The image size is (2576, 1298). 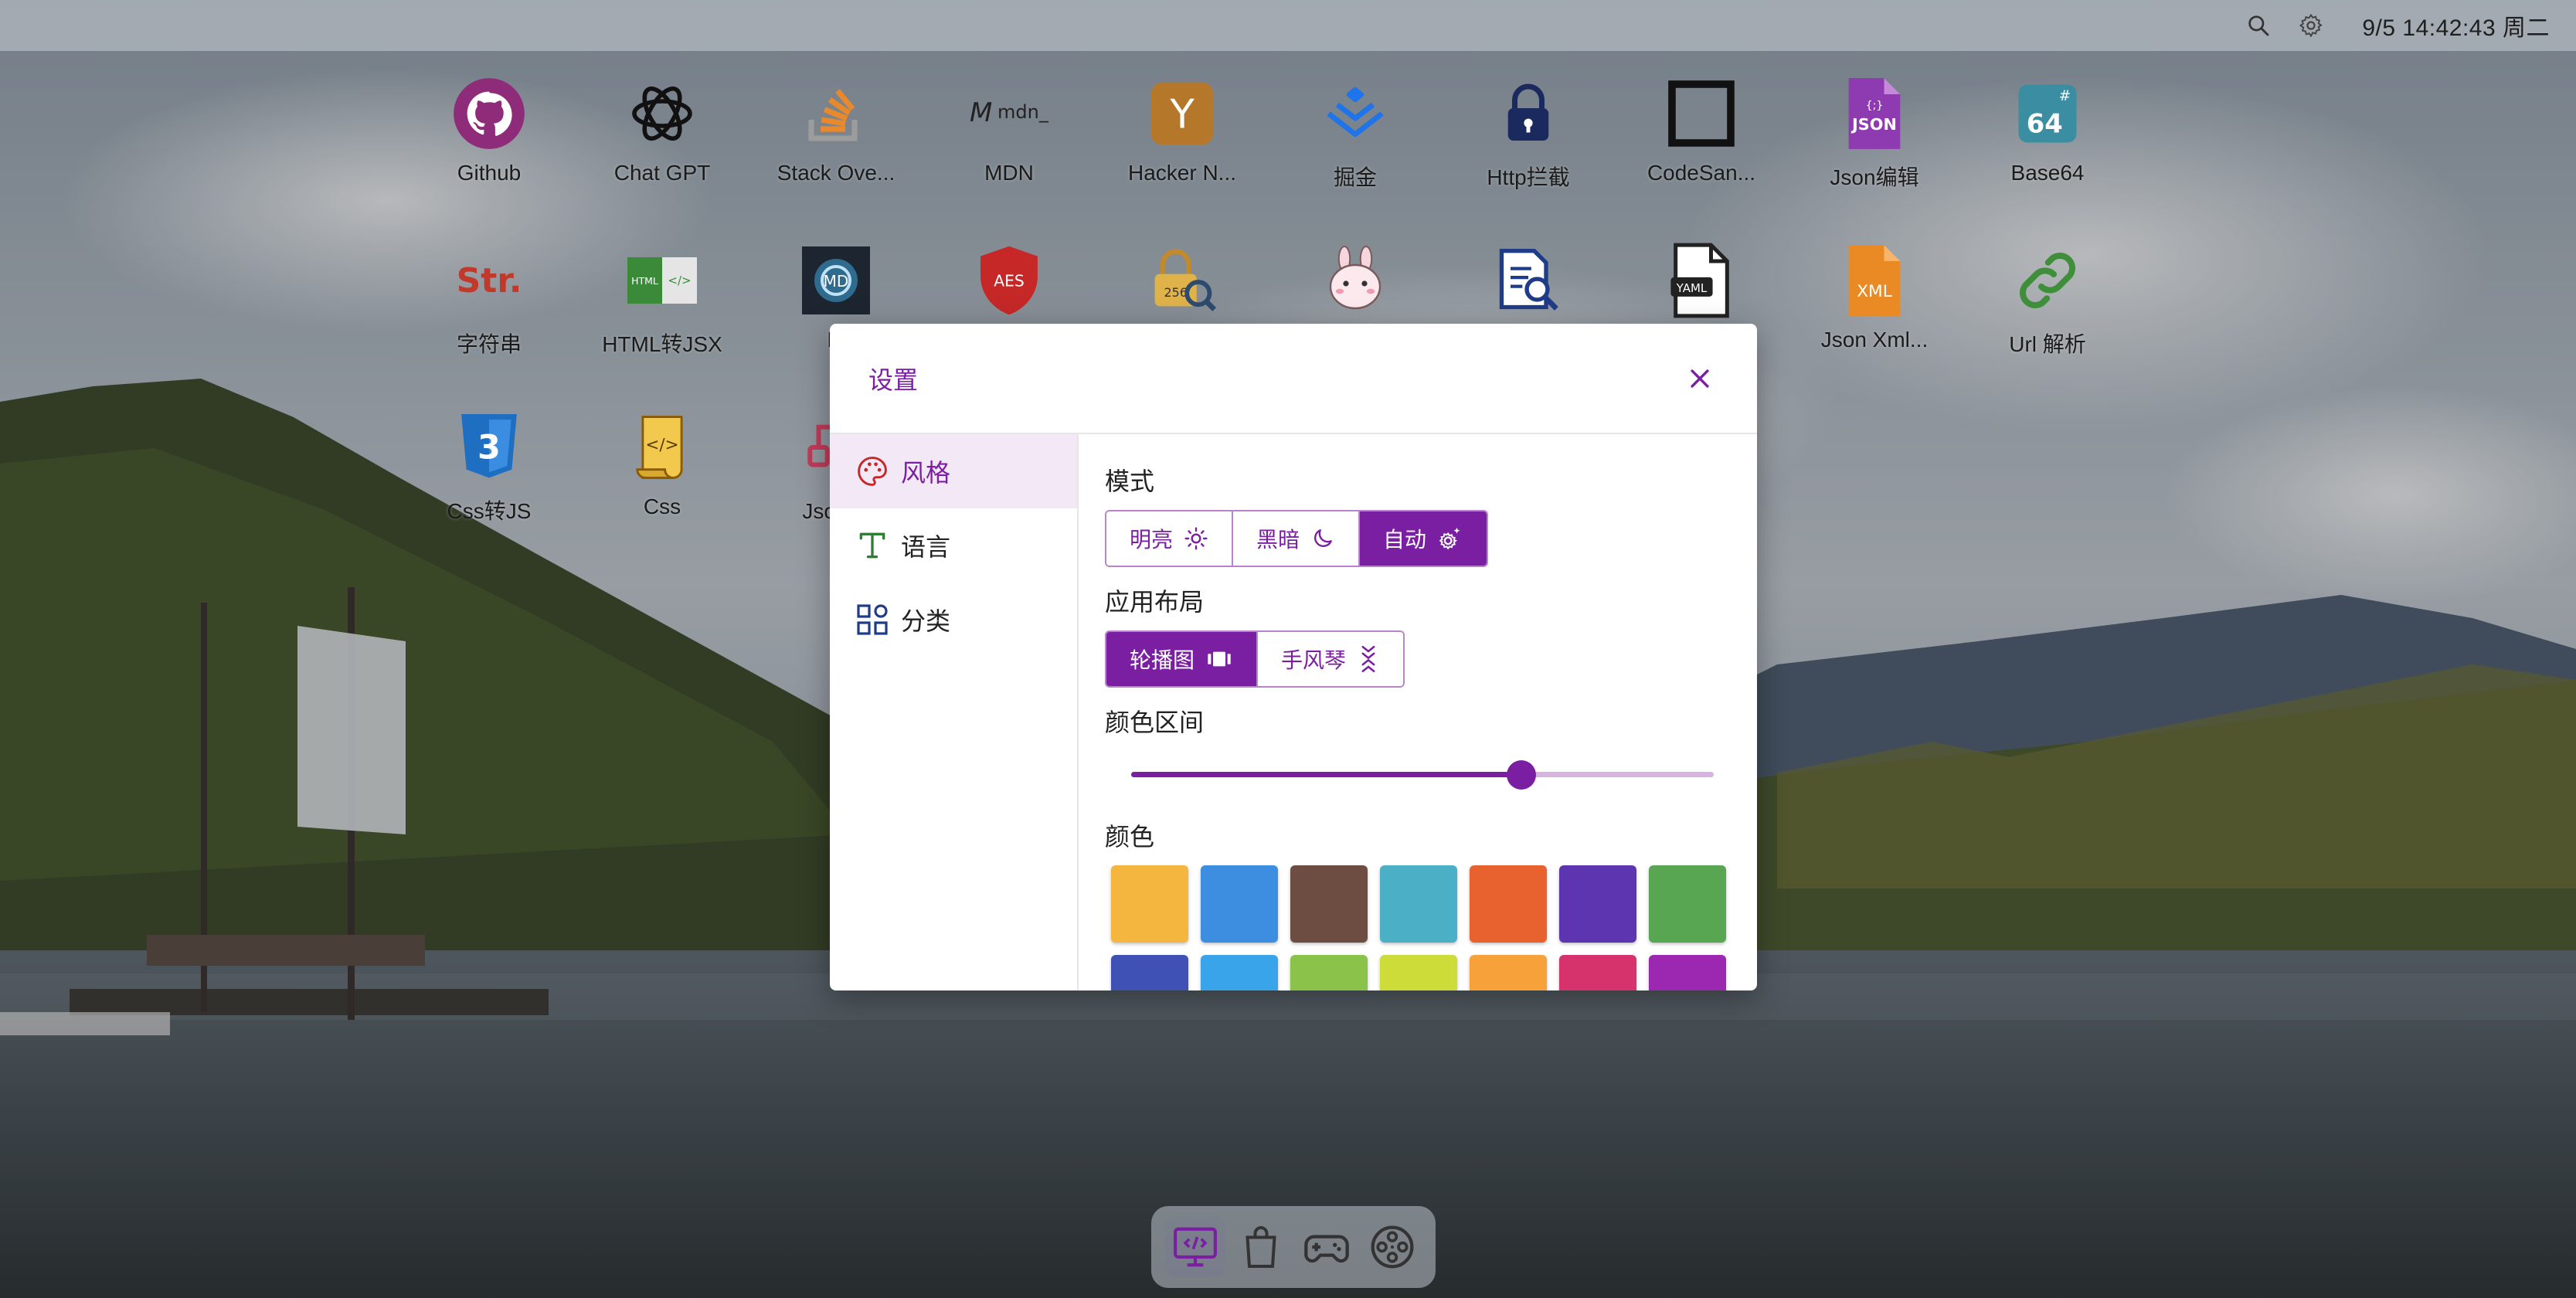 I want to click on text-t-icon, so click(x=872, y=545).